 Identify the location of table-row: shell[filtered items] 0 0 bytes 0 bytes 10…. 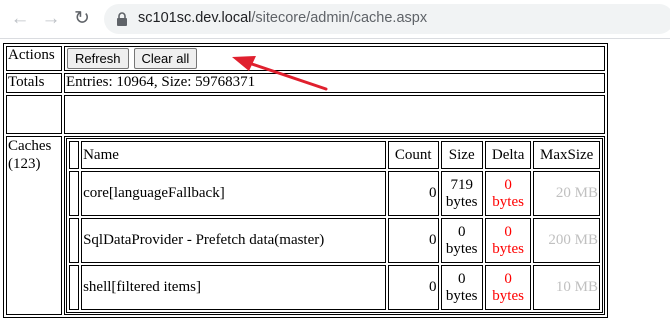
(334, 287).